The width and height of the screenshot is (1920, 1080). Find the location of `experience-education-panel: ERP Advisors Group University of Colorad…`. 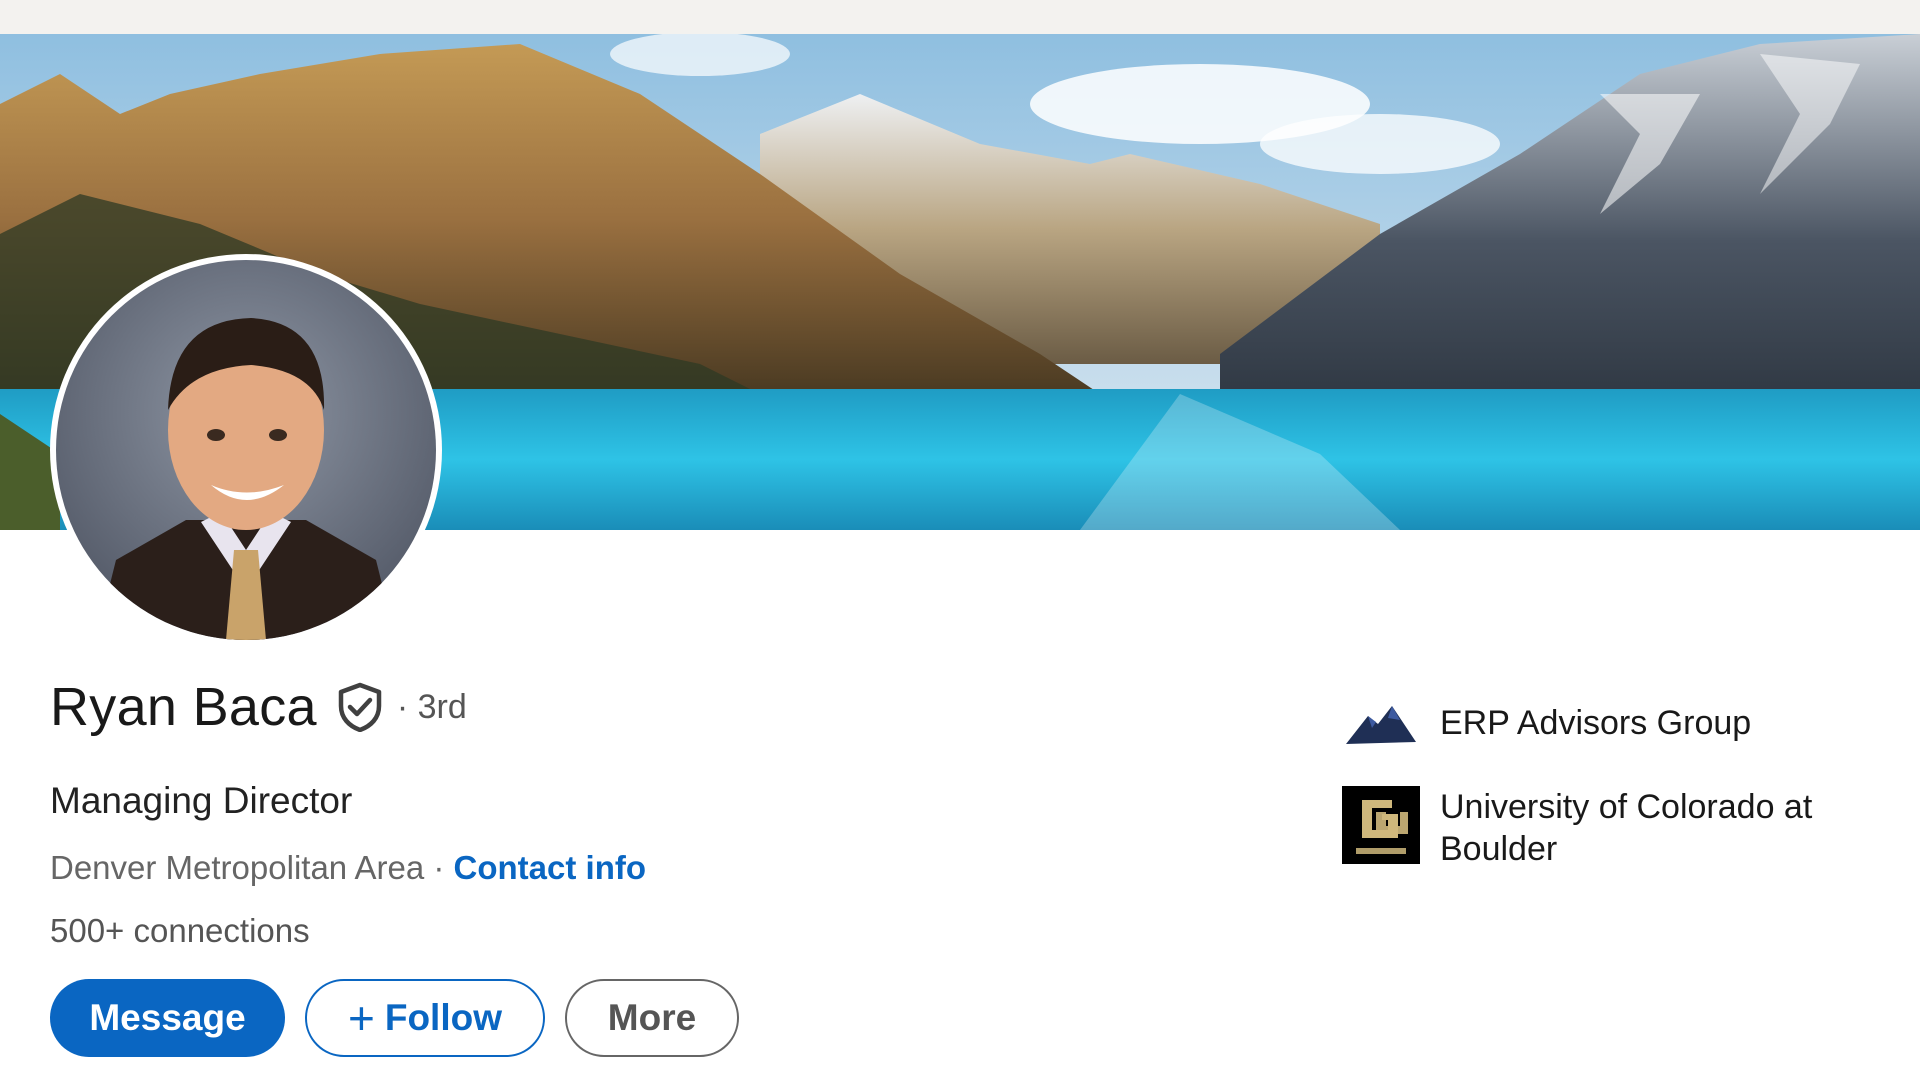

experience-education-panel: ERP Advisors Group University of Colorad… is located at coordinates (1601, 789).